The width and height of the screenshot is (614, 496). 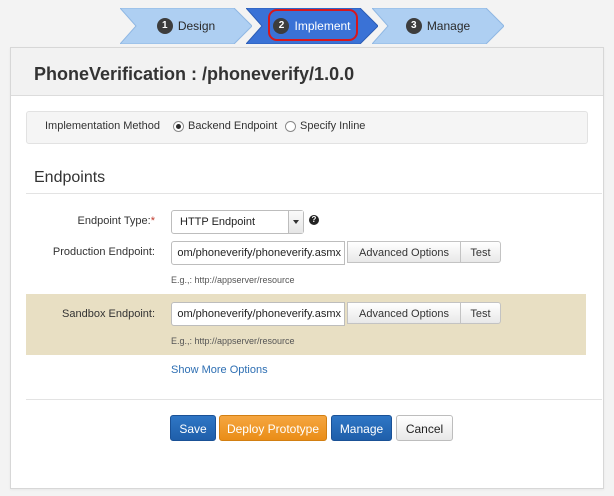 What do you see at coordinates (233, 280) in the screenshot?
I see `production-endpoint-hint: E.g.,: http://appserver/resource` at bounding box center [233, 280].